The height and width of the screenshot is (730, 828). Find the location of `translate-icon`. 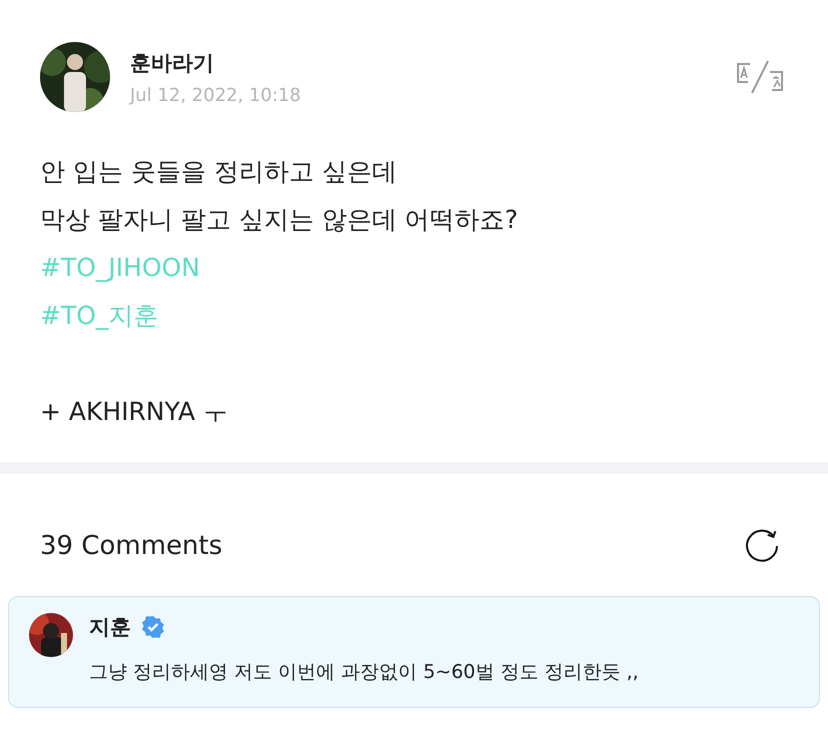

translate-icon is located at coordinates (760, 77).